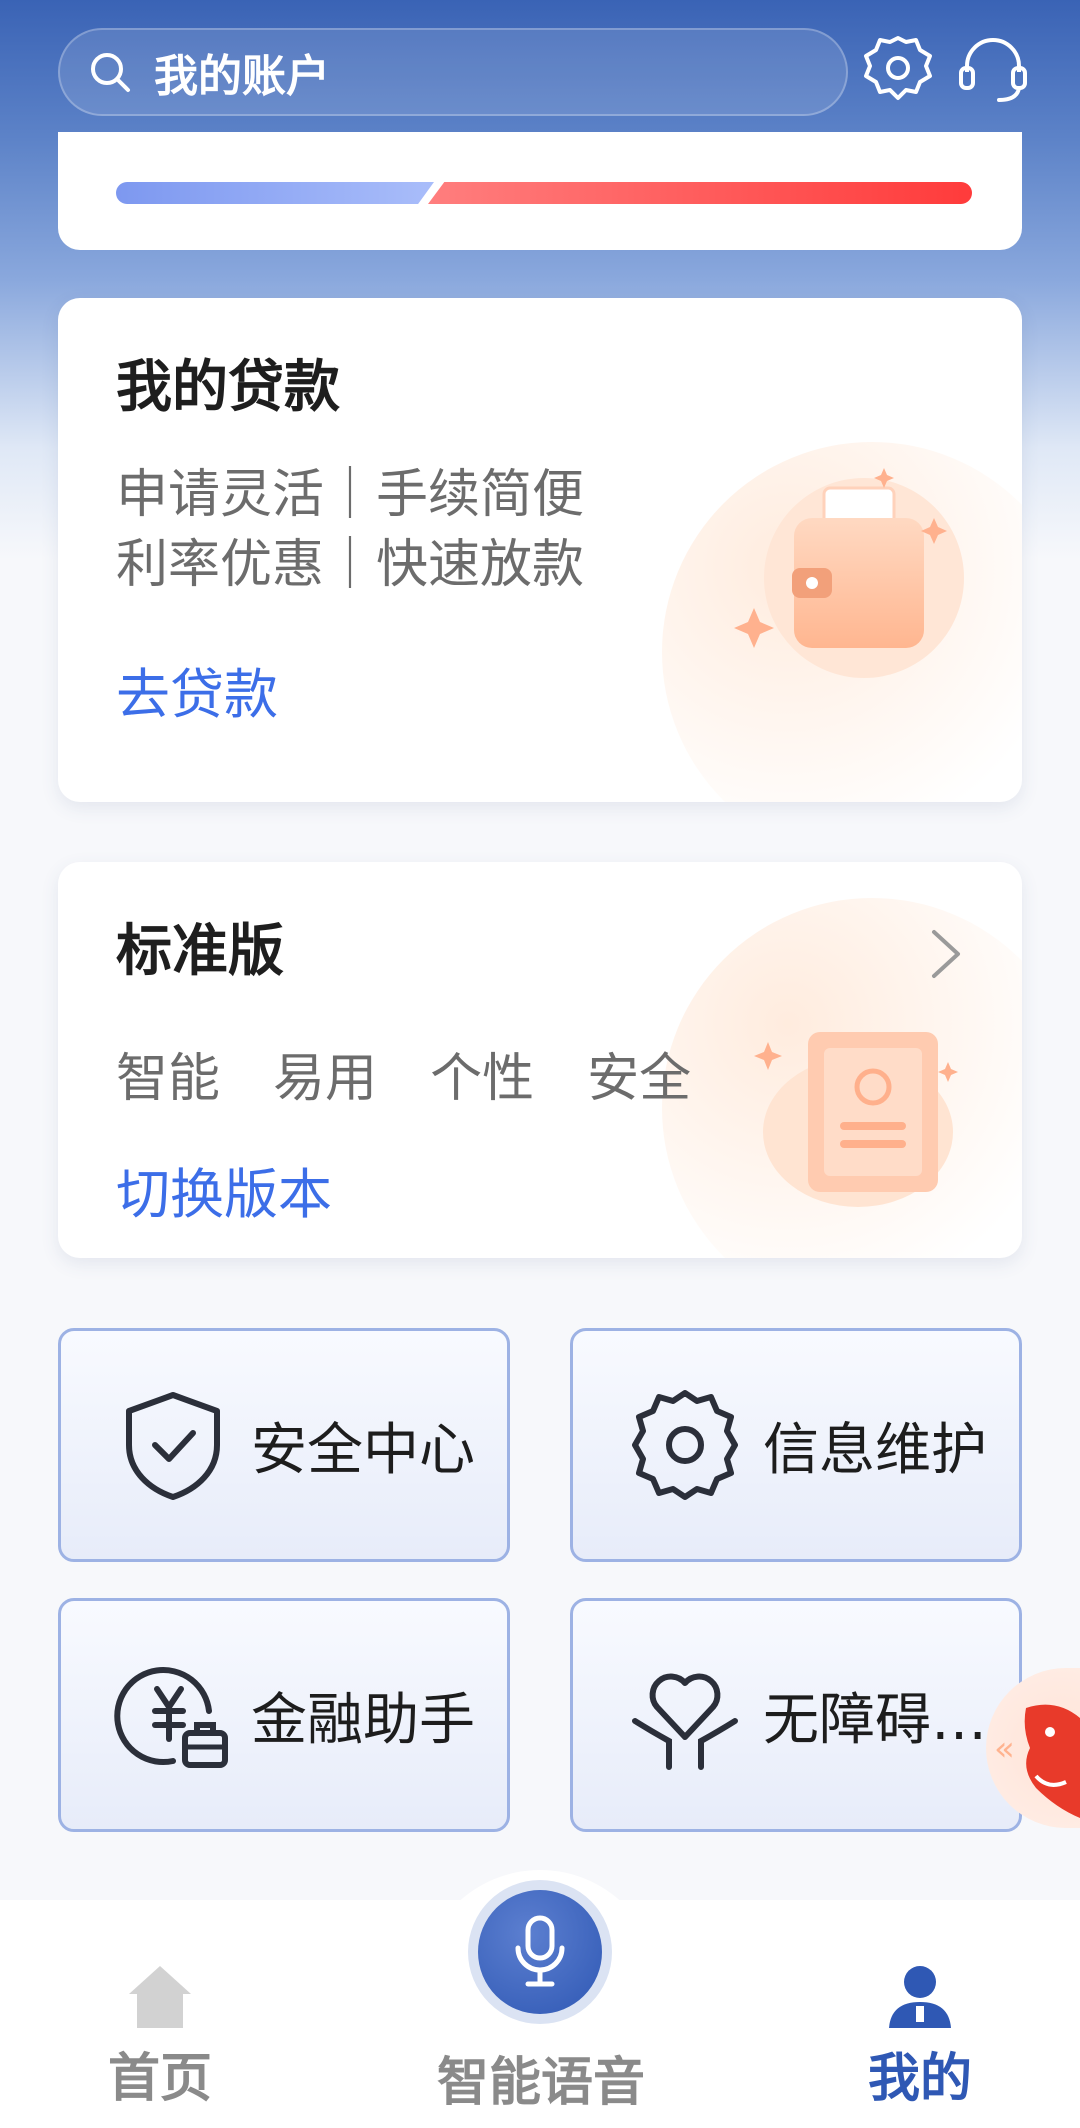  What do you see at coordinates (224, 1189) in the screenshot?
I see `switch-version-link: 切换版本` at bounding box center [224, 1189].